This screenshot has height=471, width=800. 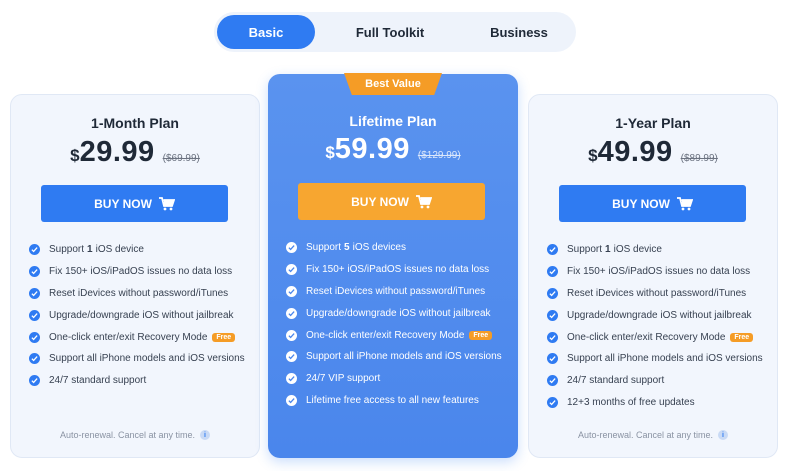 I want to click on tab-full-toolkit: Full Toolkit, so click(x=390, y=32).